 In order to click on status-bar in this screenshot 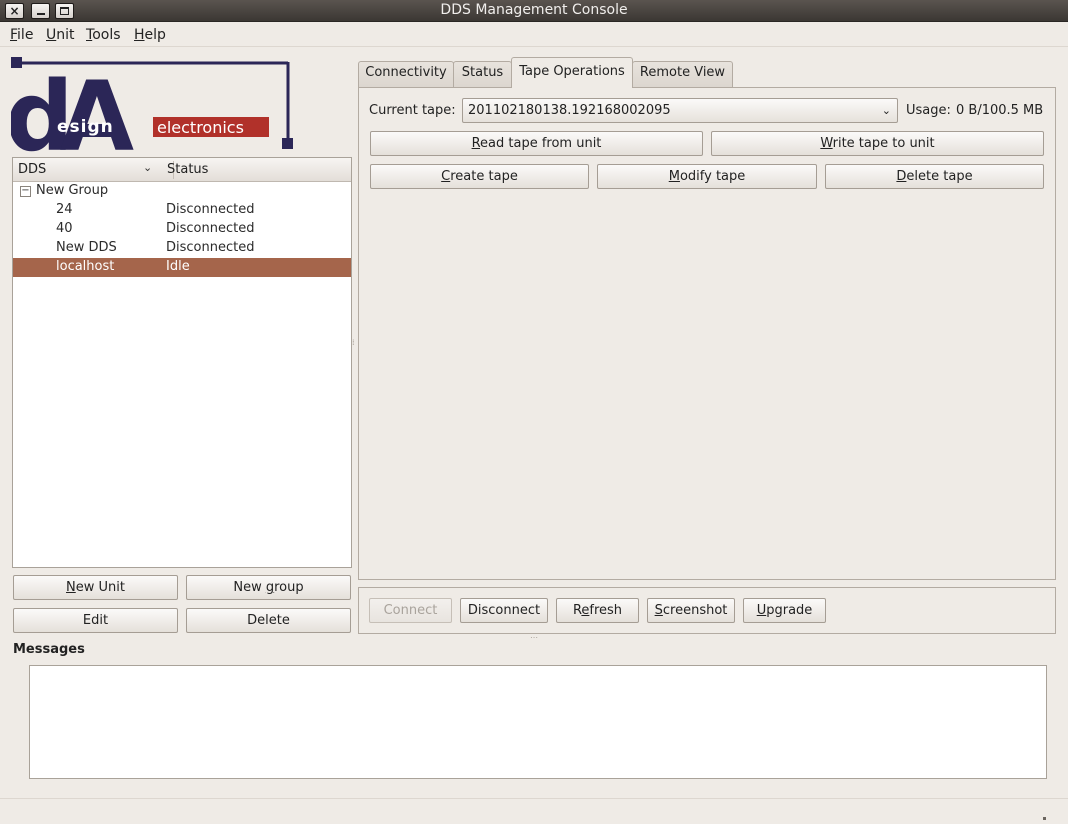, I will do `click(534, 811)`.